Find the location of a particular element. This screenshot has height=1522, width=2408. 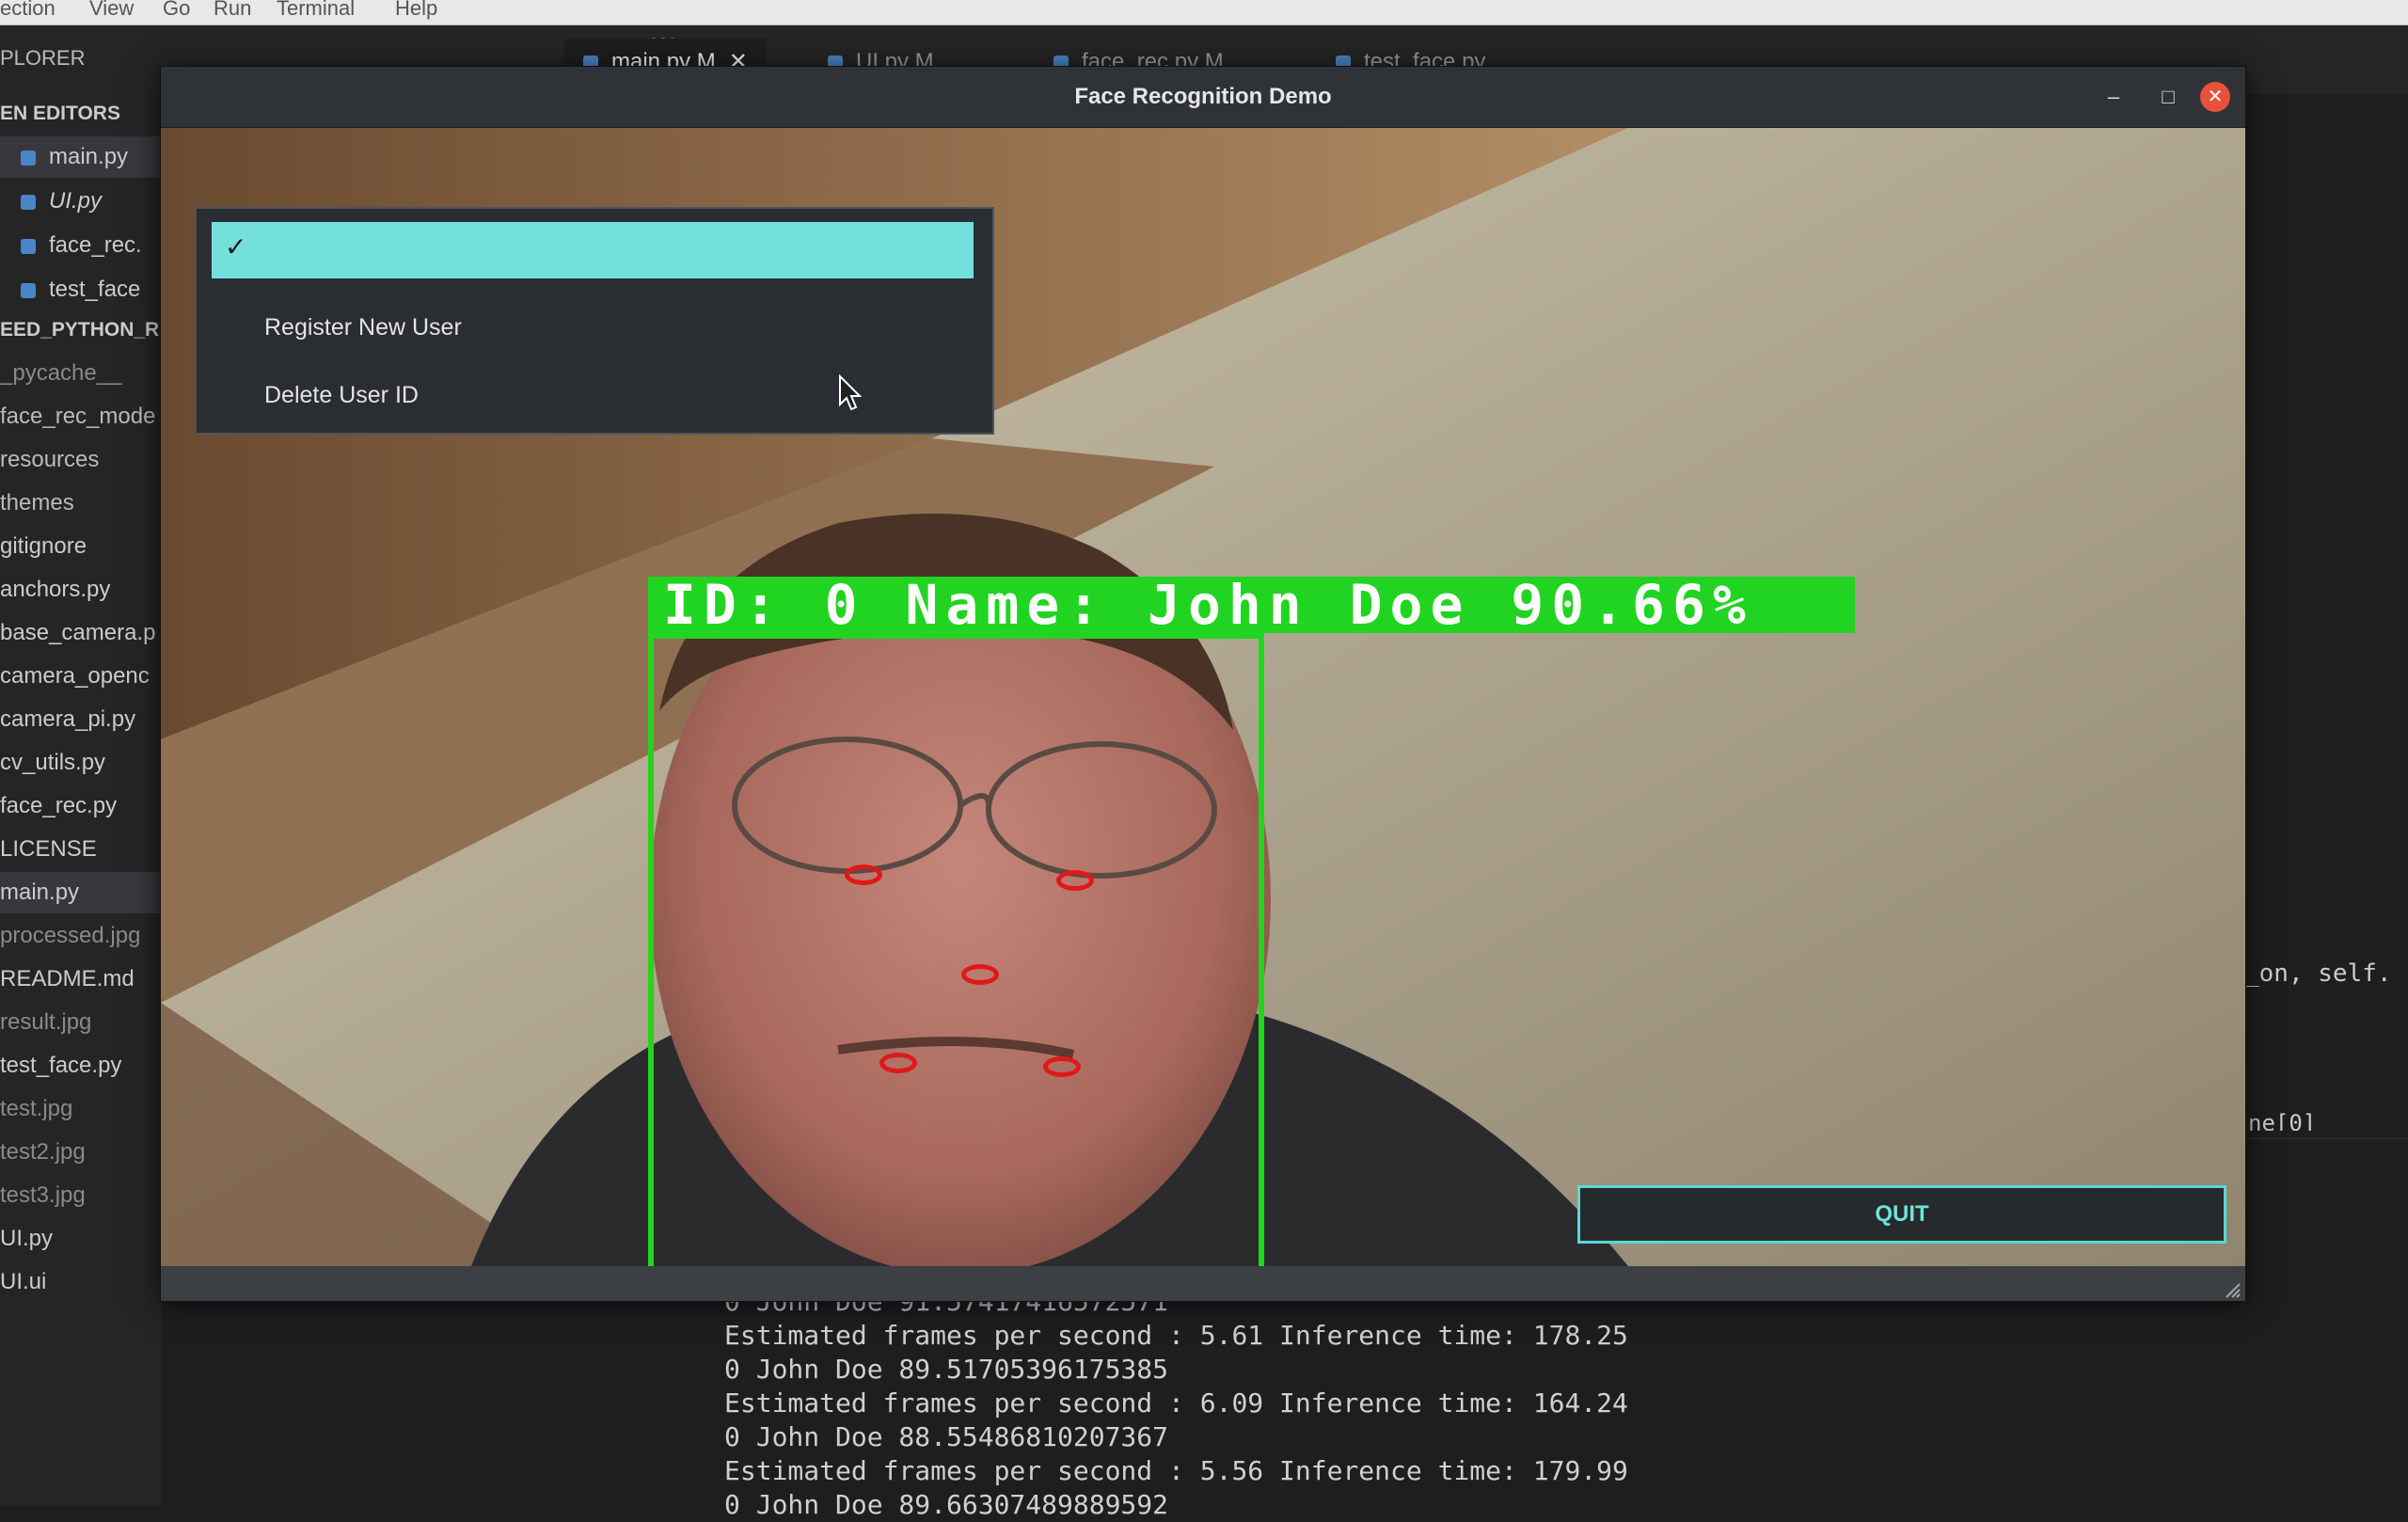

open-editor-item: UI.py is located at coordinates (81, 202).